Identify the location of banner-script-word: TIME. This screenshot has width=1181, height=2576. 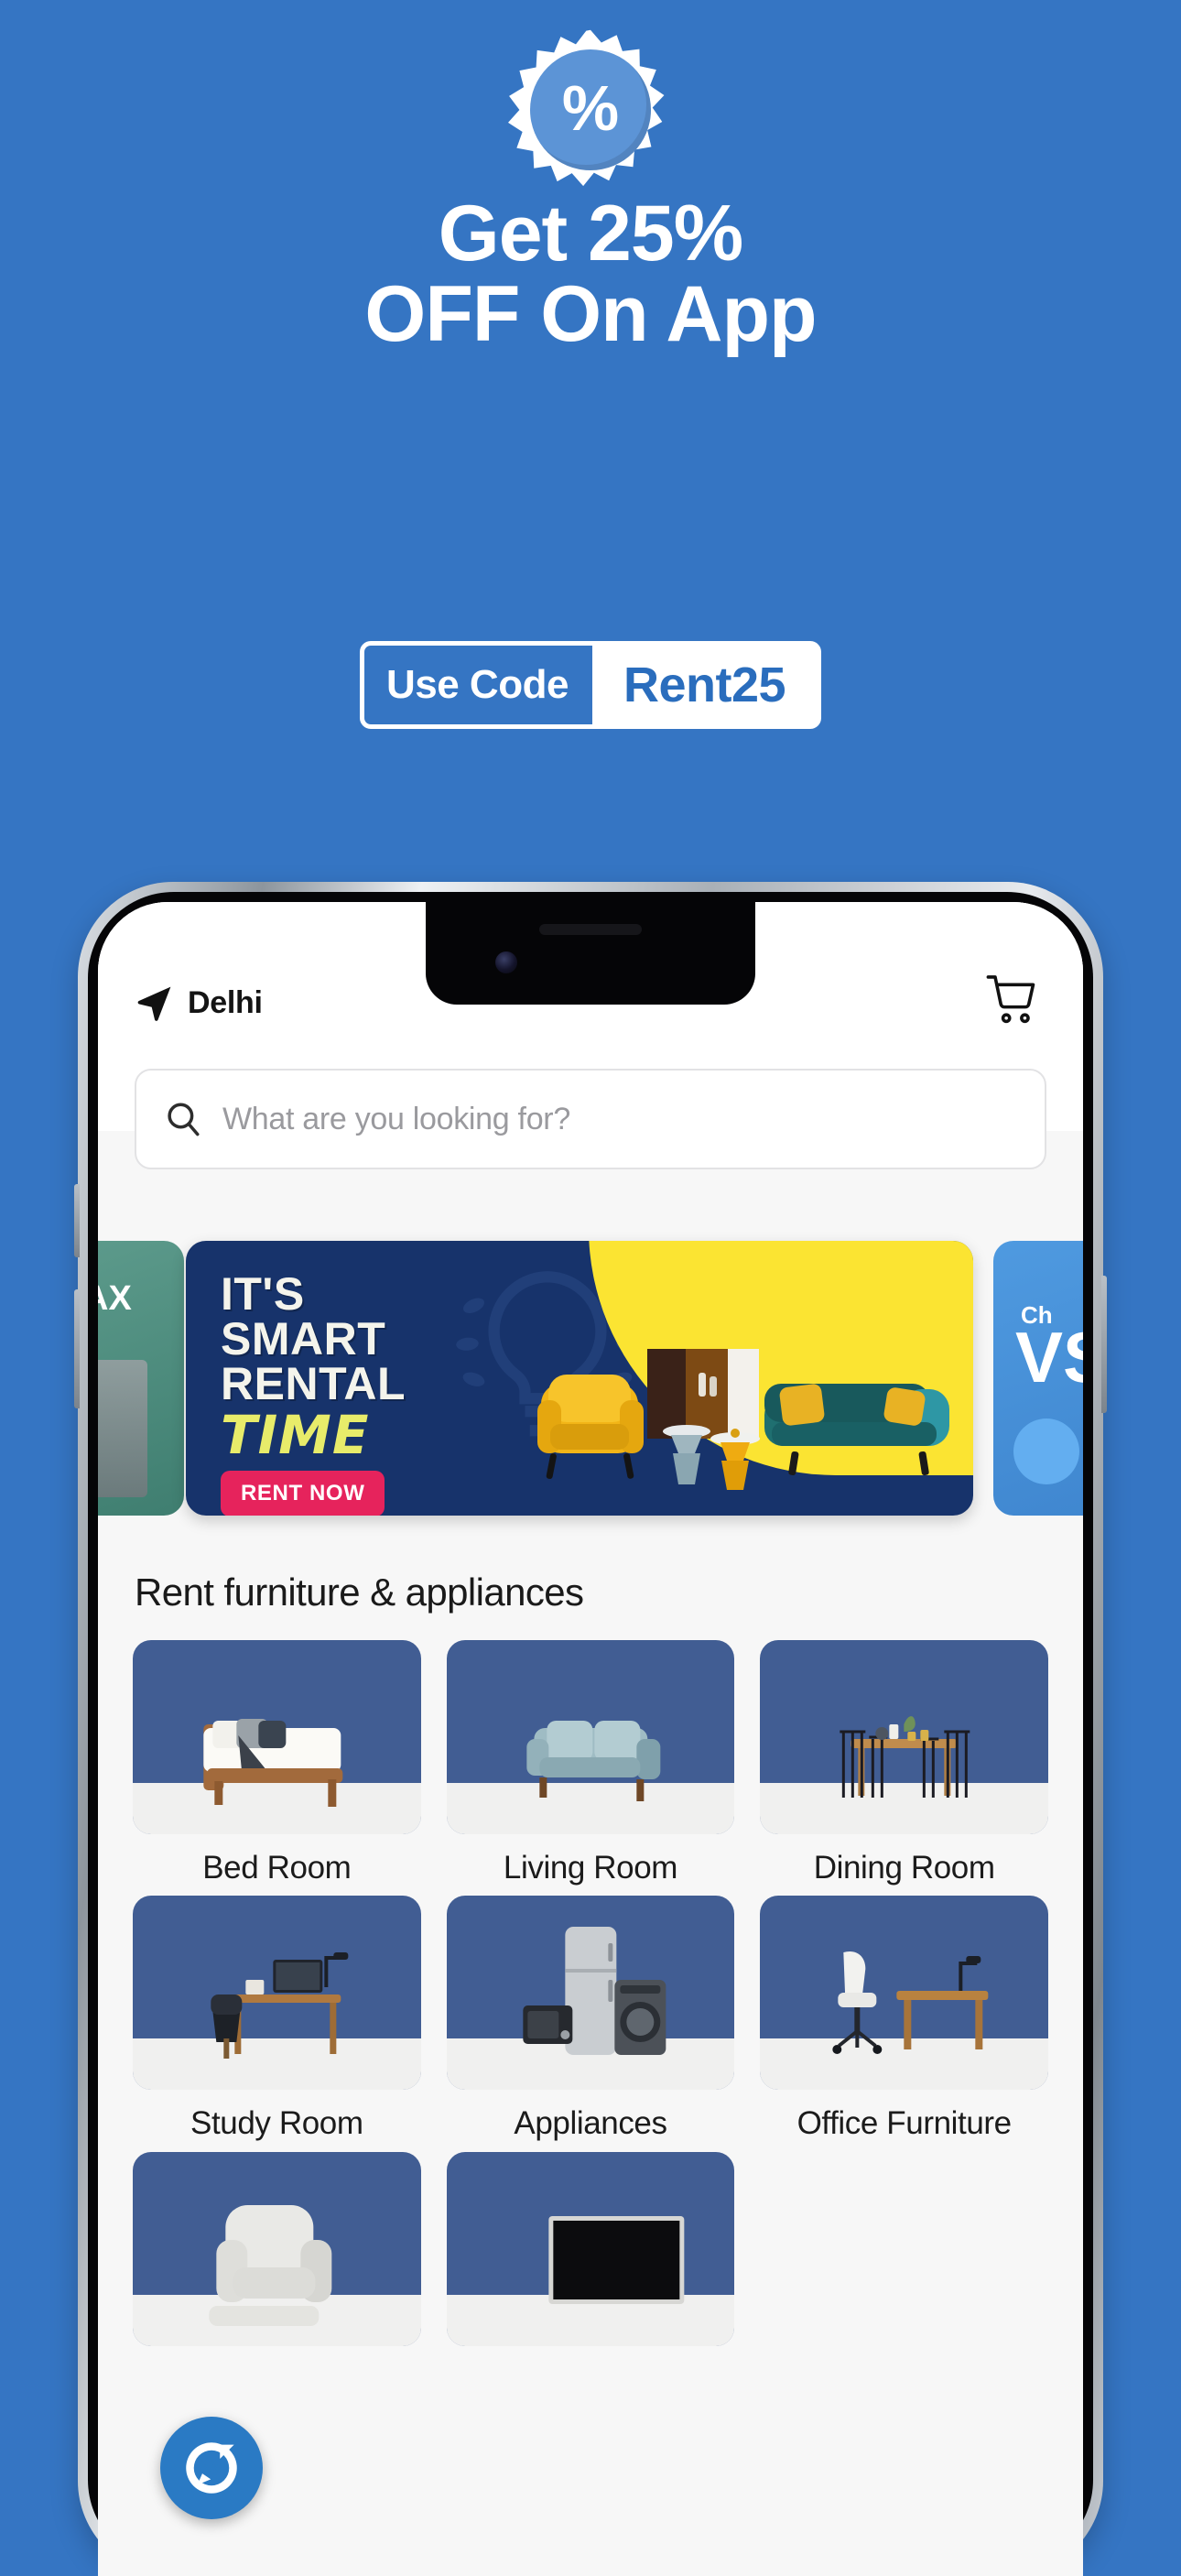
(296, 1435).